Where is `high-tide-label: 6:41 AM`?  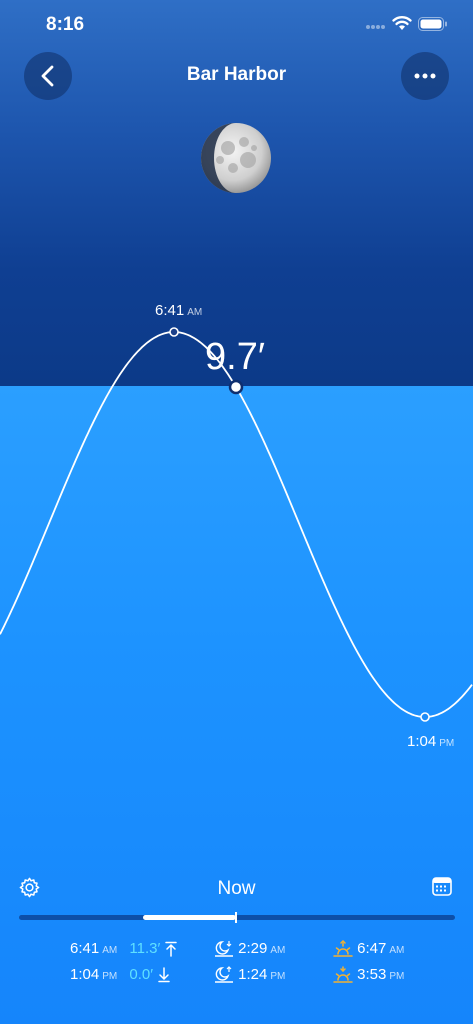
high-tide-label: 6:41 AM is located at coordinates (178, 310).